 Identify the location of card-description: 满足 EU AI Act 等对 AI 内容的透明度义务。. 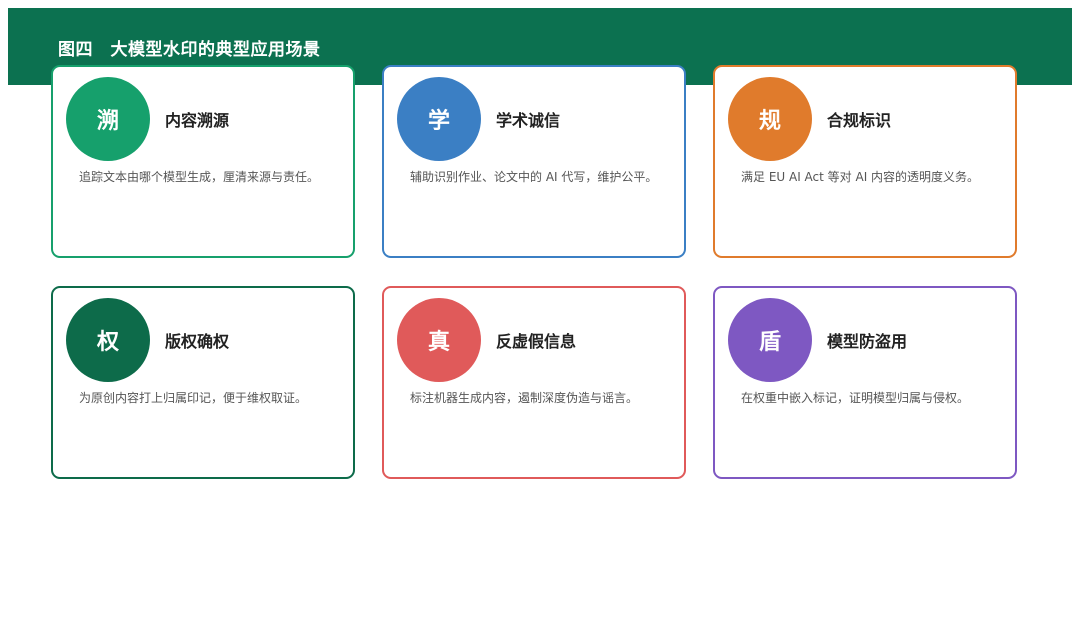
(860, 177).